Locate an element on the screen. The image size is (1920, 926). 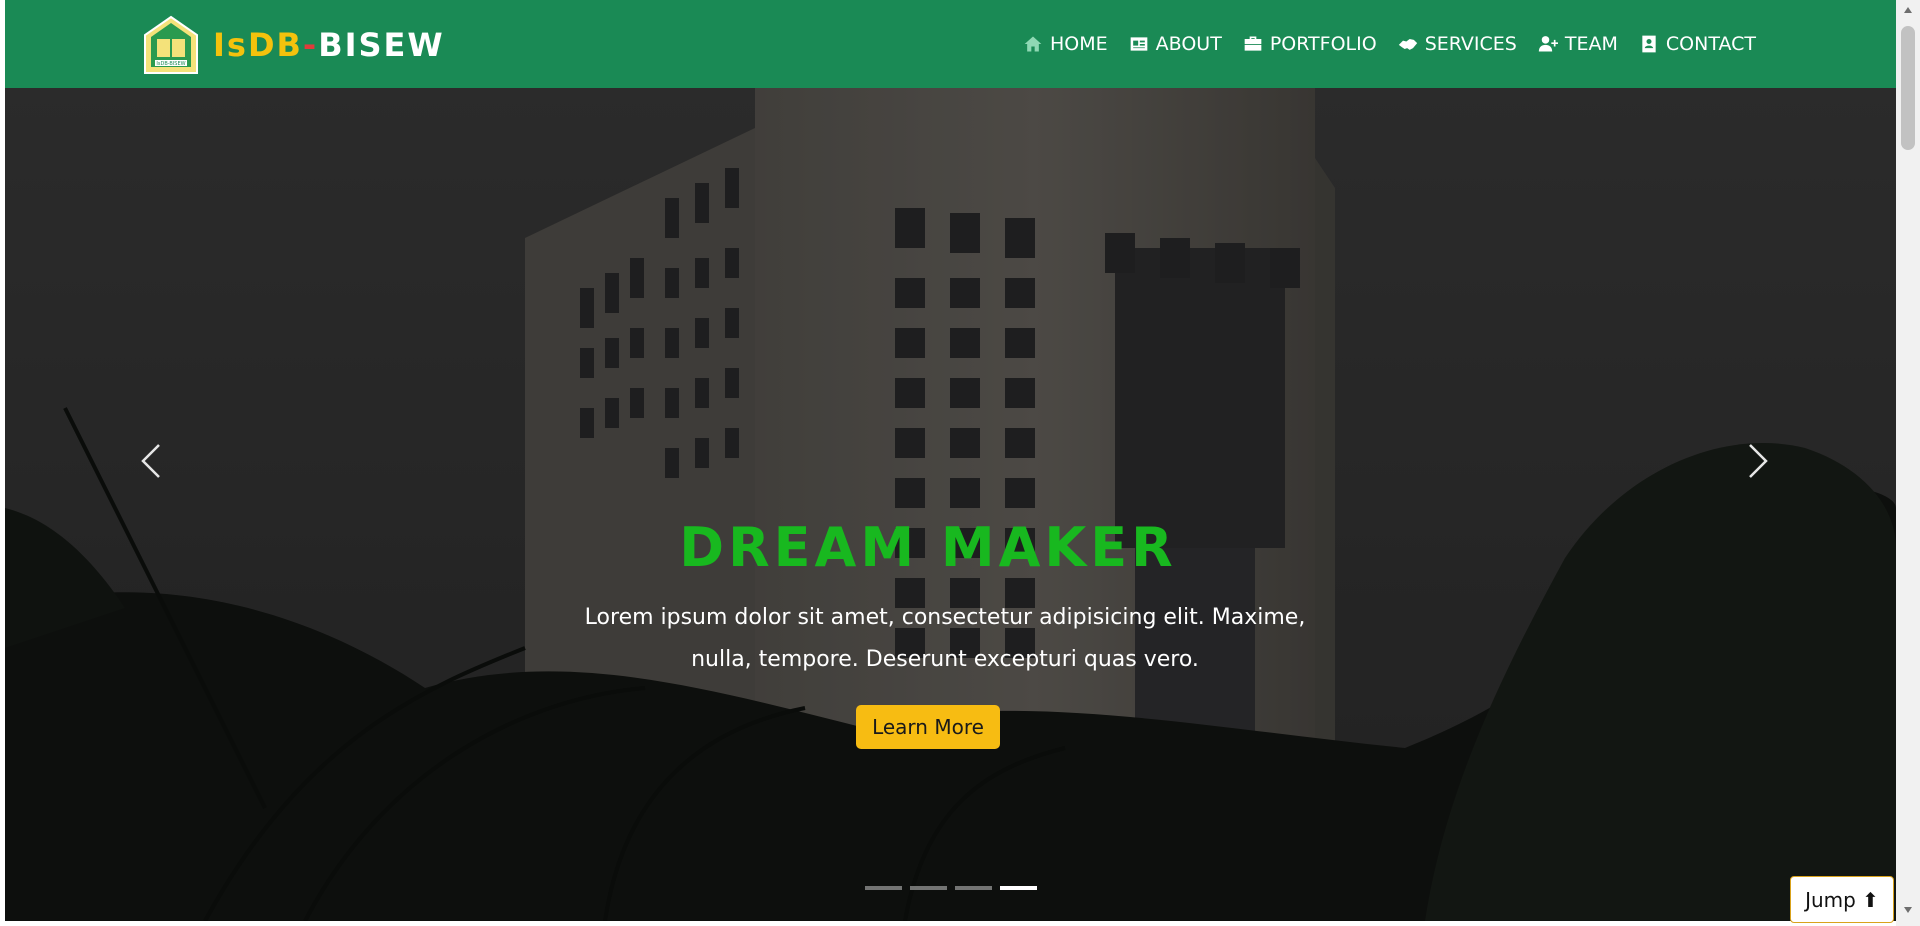
nav-item-home: HOME is located at coordinates (1065, 44).